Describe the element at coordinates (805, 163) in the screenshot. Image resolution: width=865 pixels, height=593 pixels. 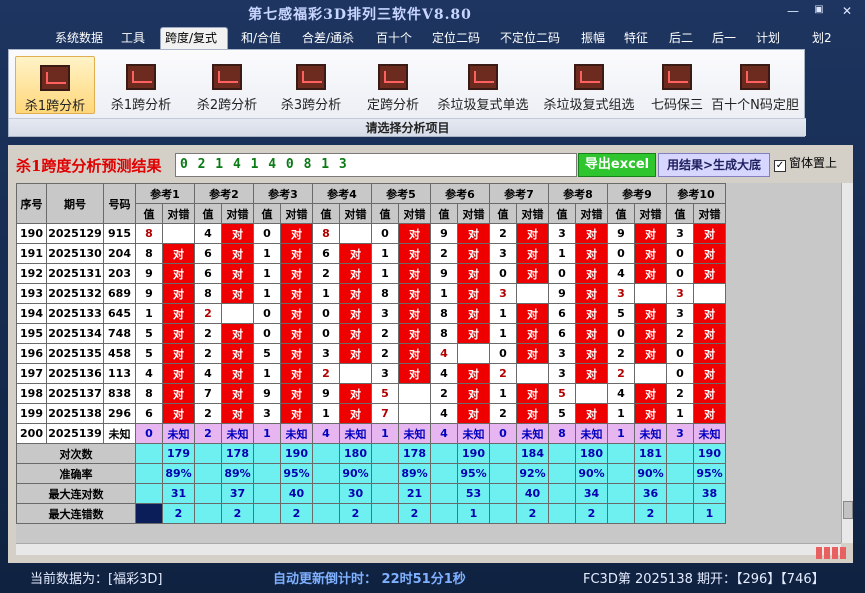
I see `stay-on-top-checkbox: ✓ 窗体置上` at that location.